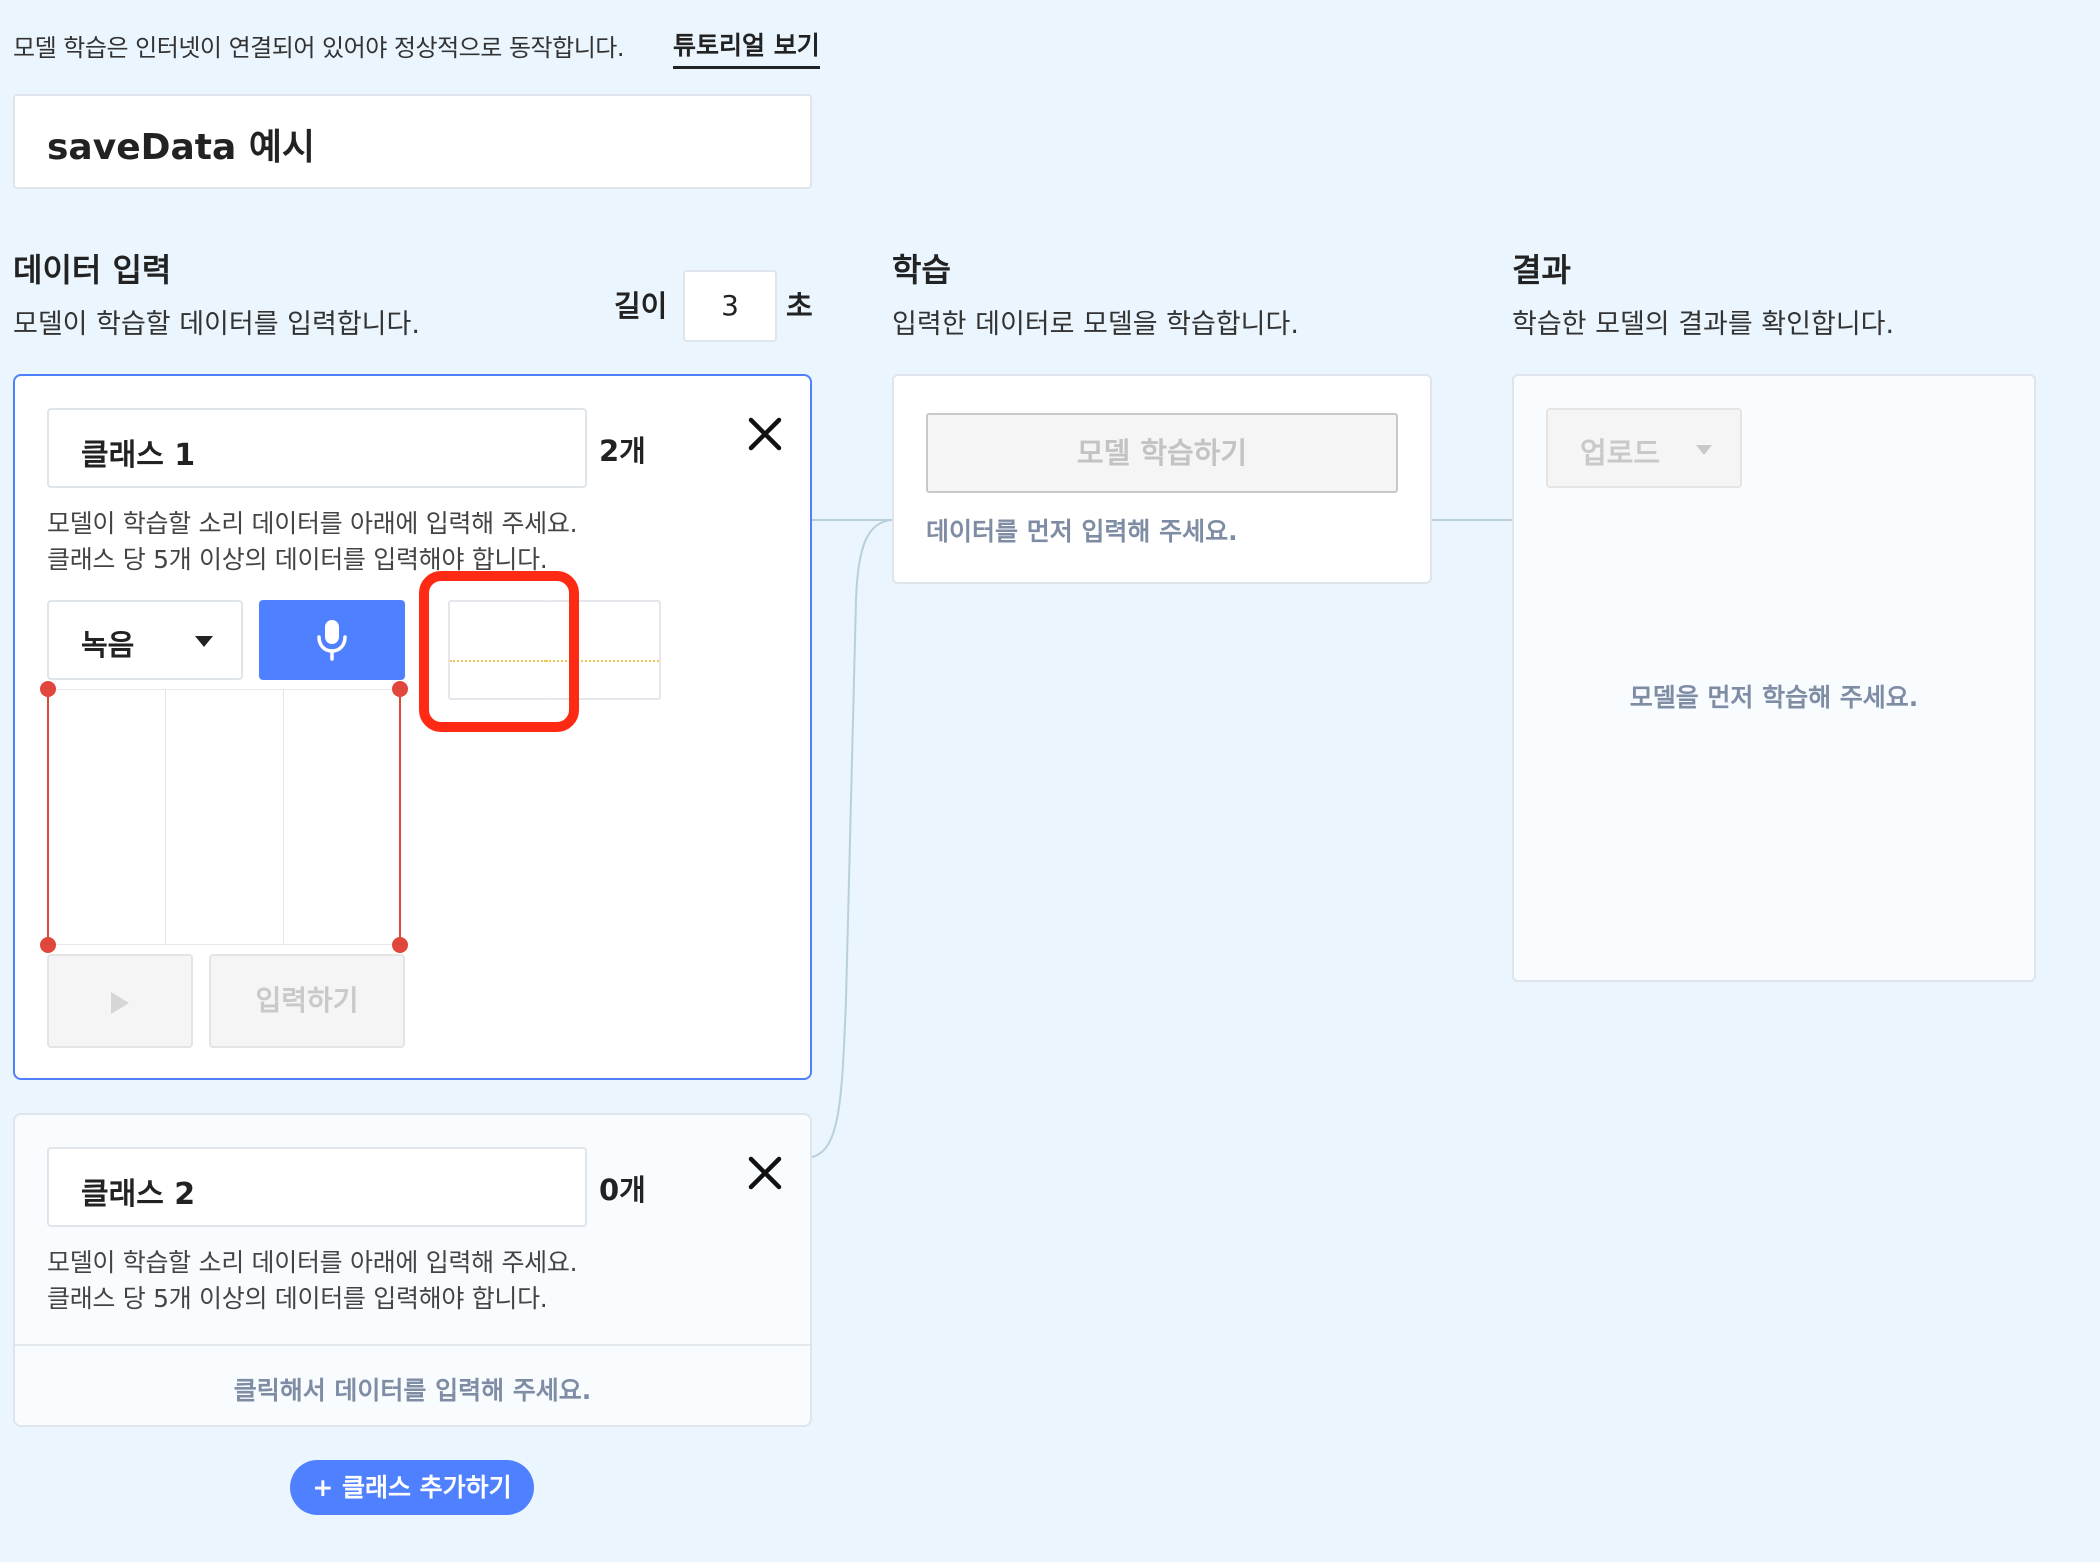 The height and width of the screenshot is (1562, 2100). I want to click on upload-select-label: 업로드, so click(1620, 453).